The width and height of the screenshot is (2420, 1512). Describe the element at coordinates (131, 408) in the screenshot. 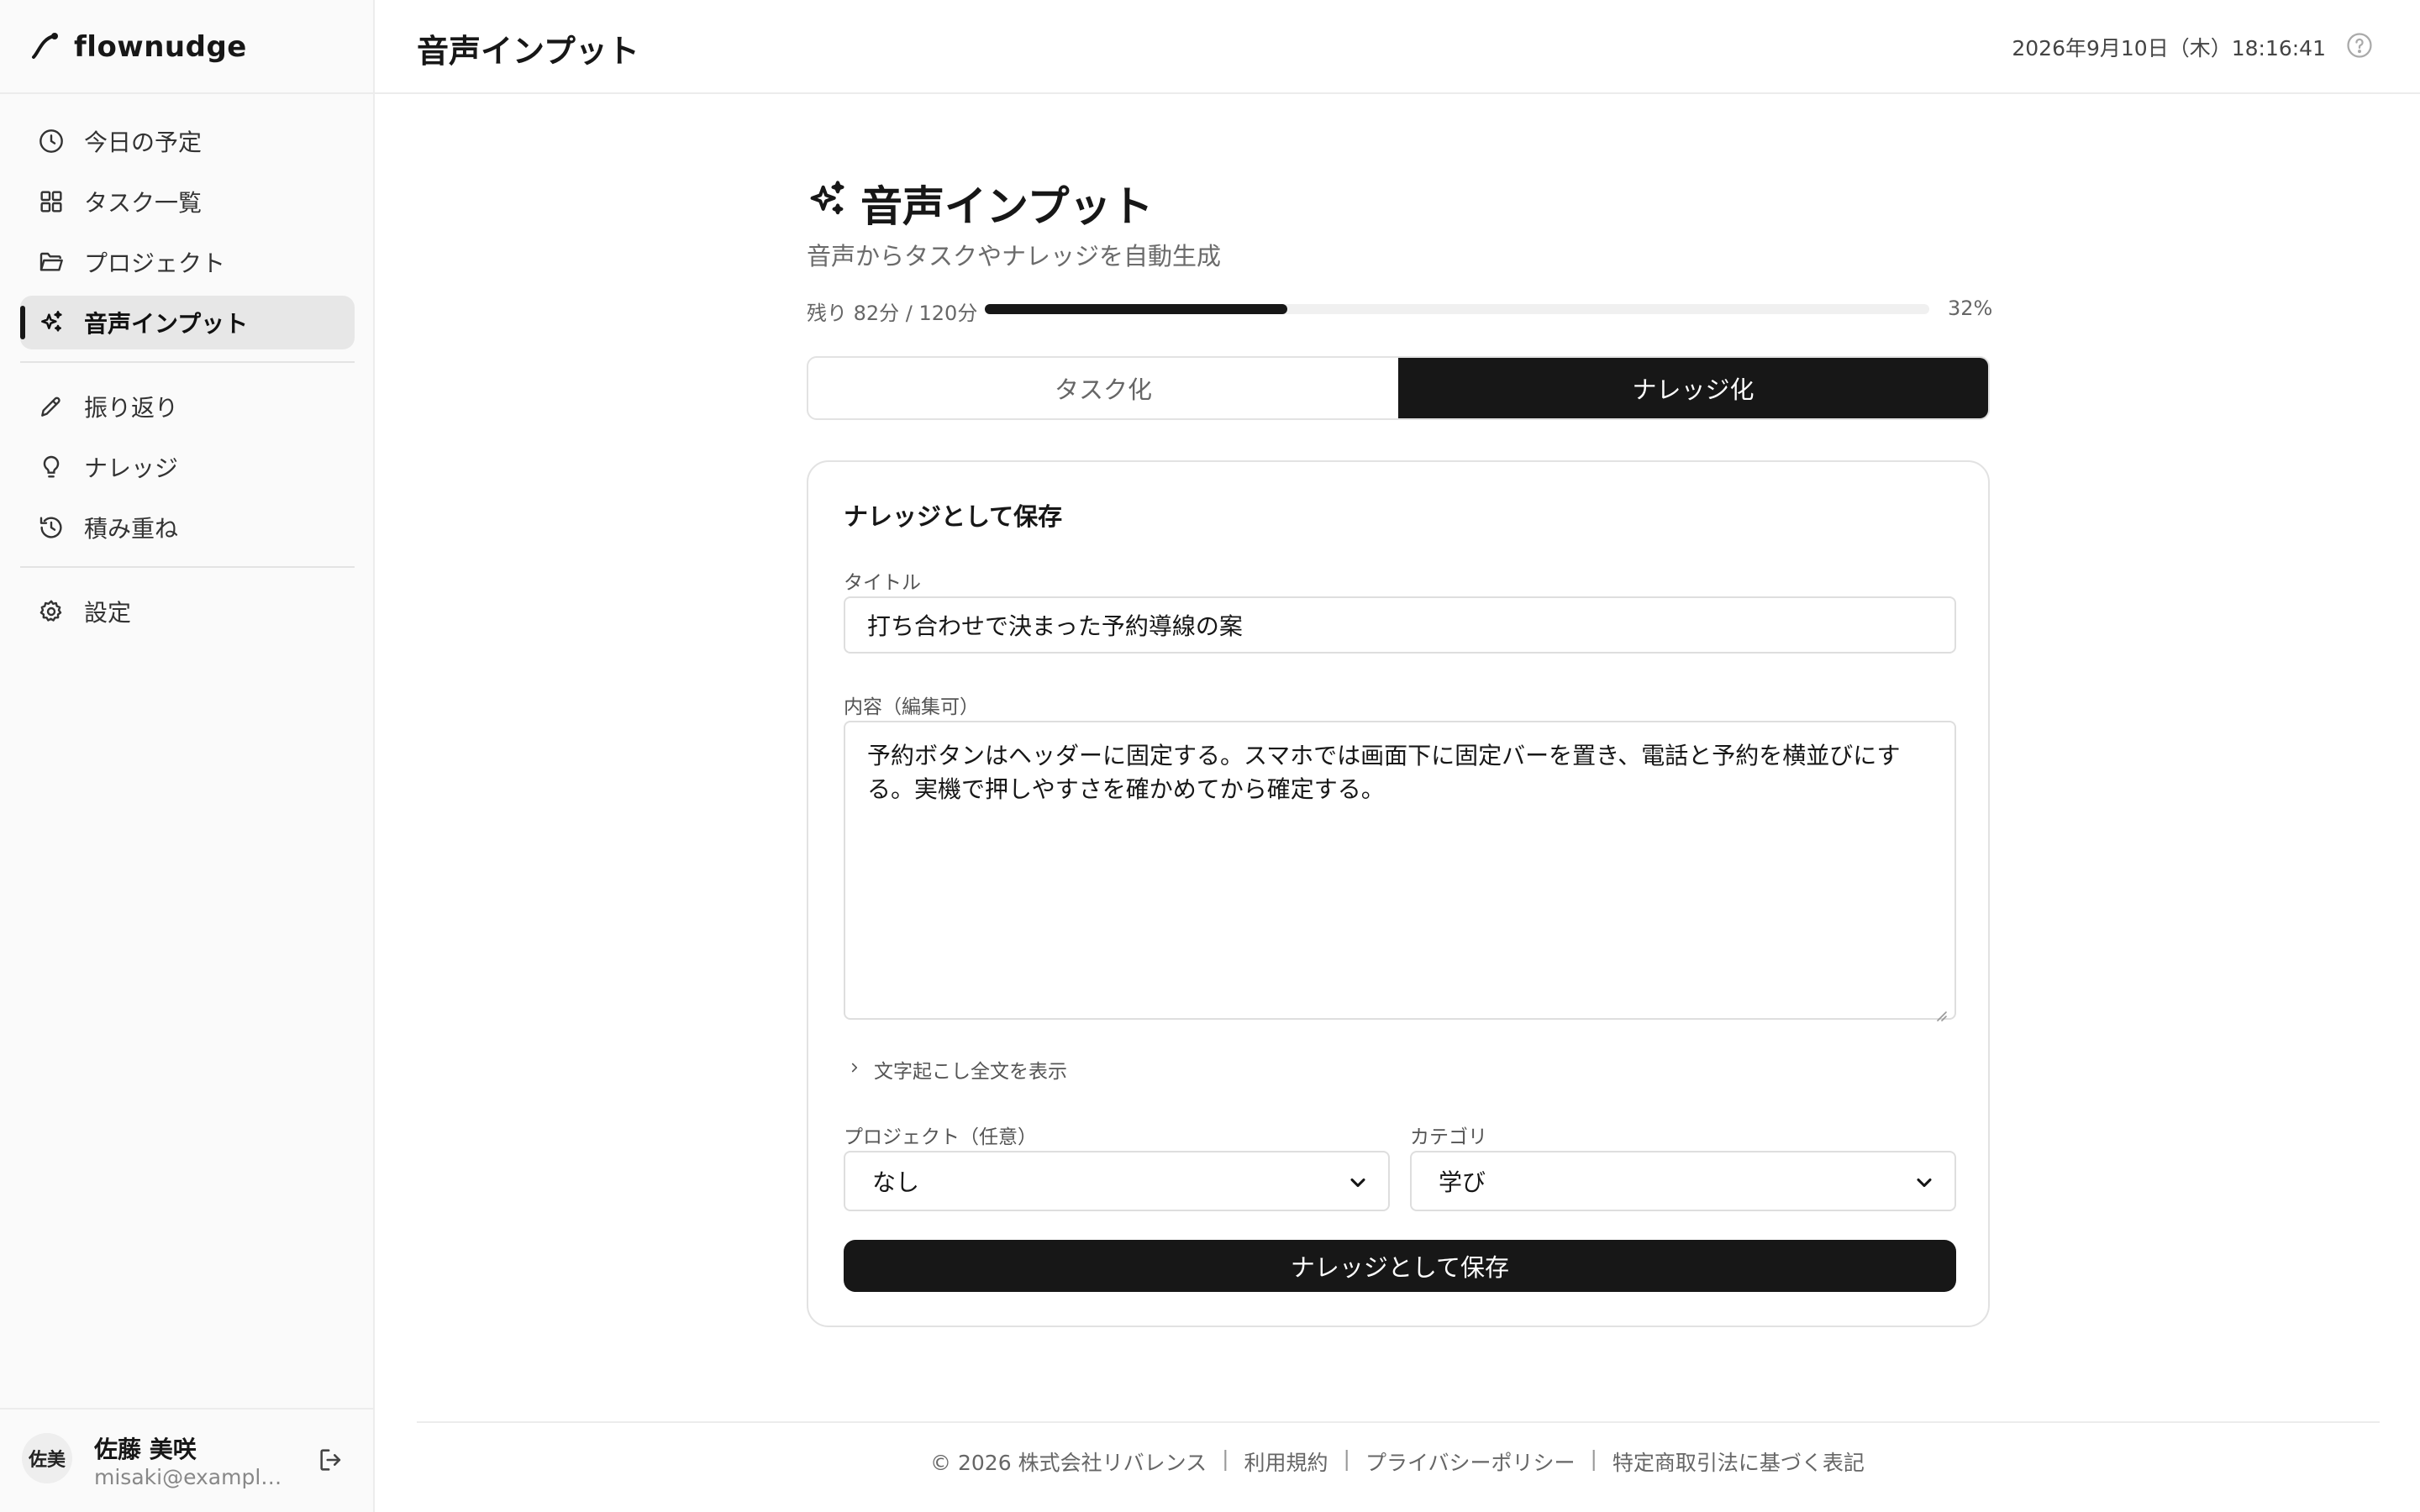

I see `sidebar-item-label: 振り返り` at that location.